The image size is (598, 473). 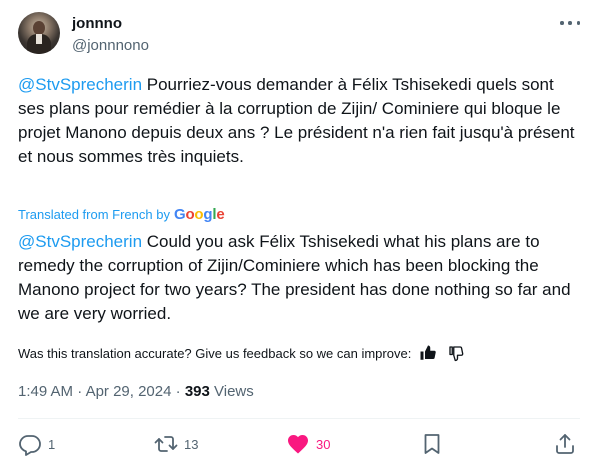 I want to click on bookmark-button, so click(x=432, y=444).